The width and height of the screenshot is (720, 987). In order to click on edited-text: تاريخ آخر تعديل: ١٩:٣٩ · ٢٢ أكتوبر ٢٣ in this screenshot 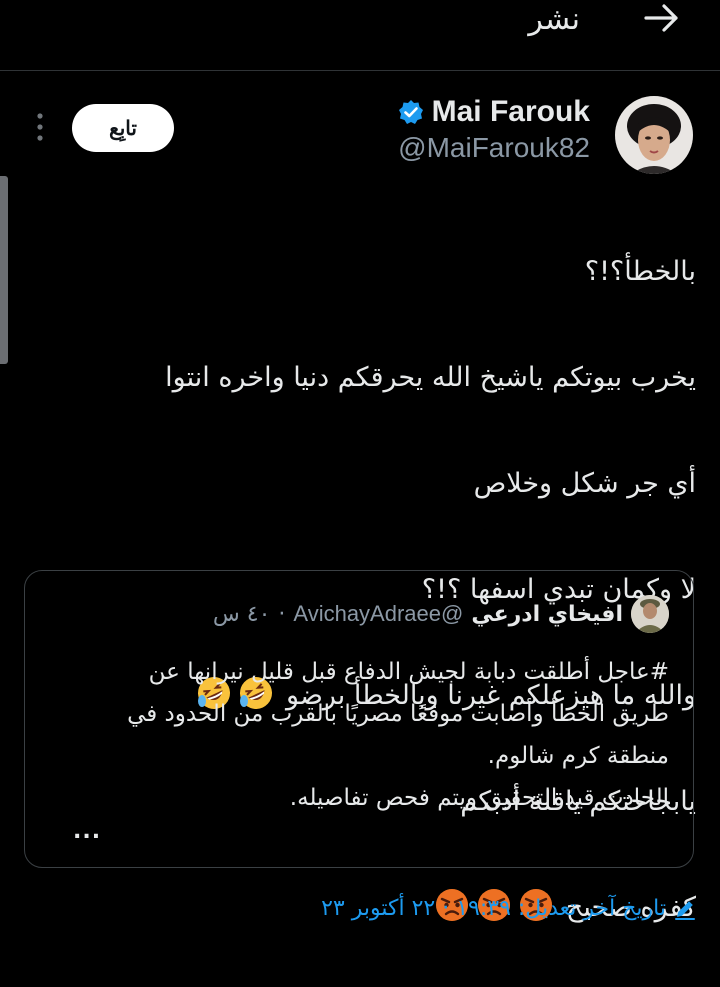, I will do `click(493, 908)`.